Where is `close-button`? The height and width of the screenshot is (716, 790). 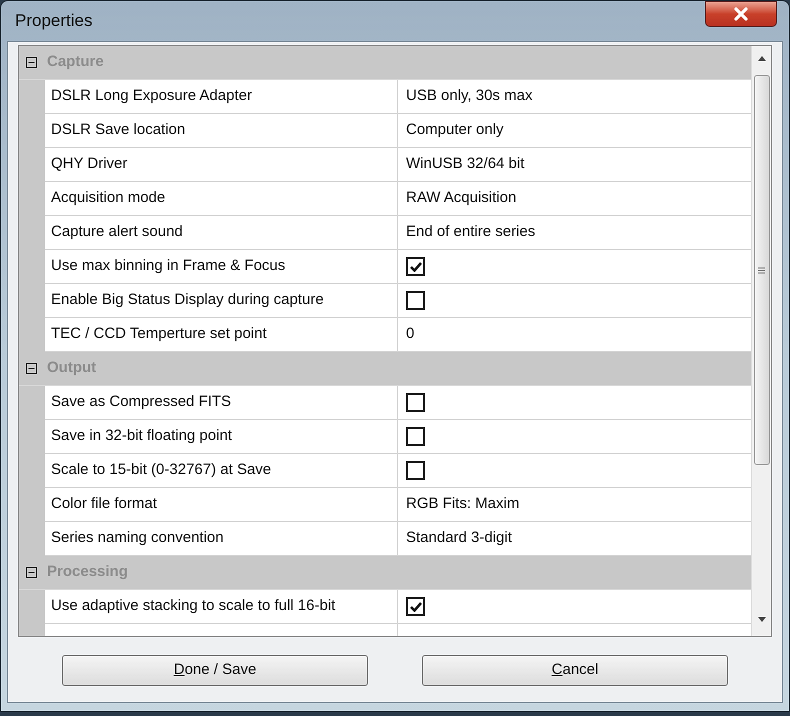
close-button is located at coordinates (741, 14).